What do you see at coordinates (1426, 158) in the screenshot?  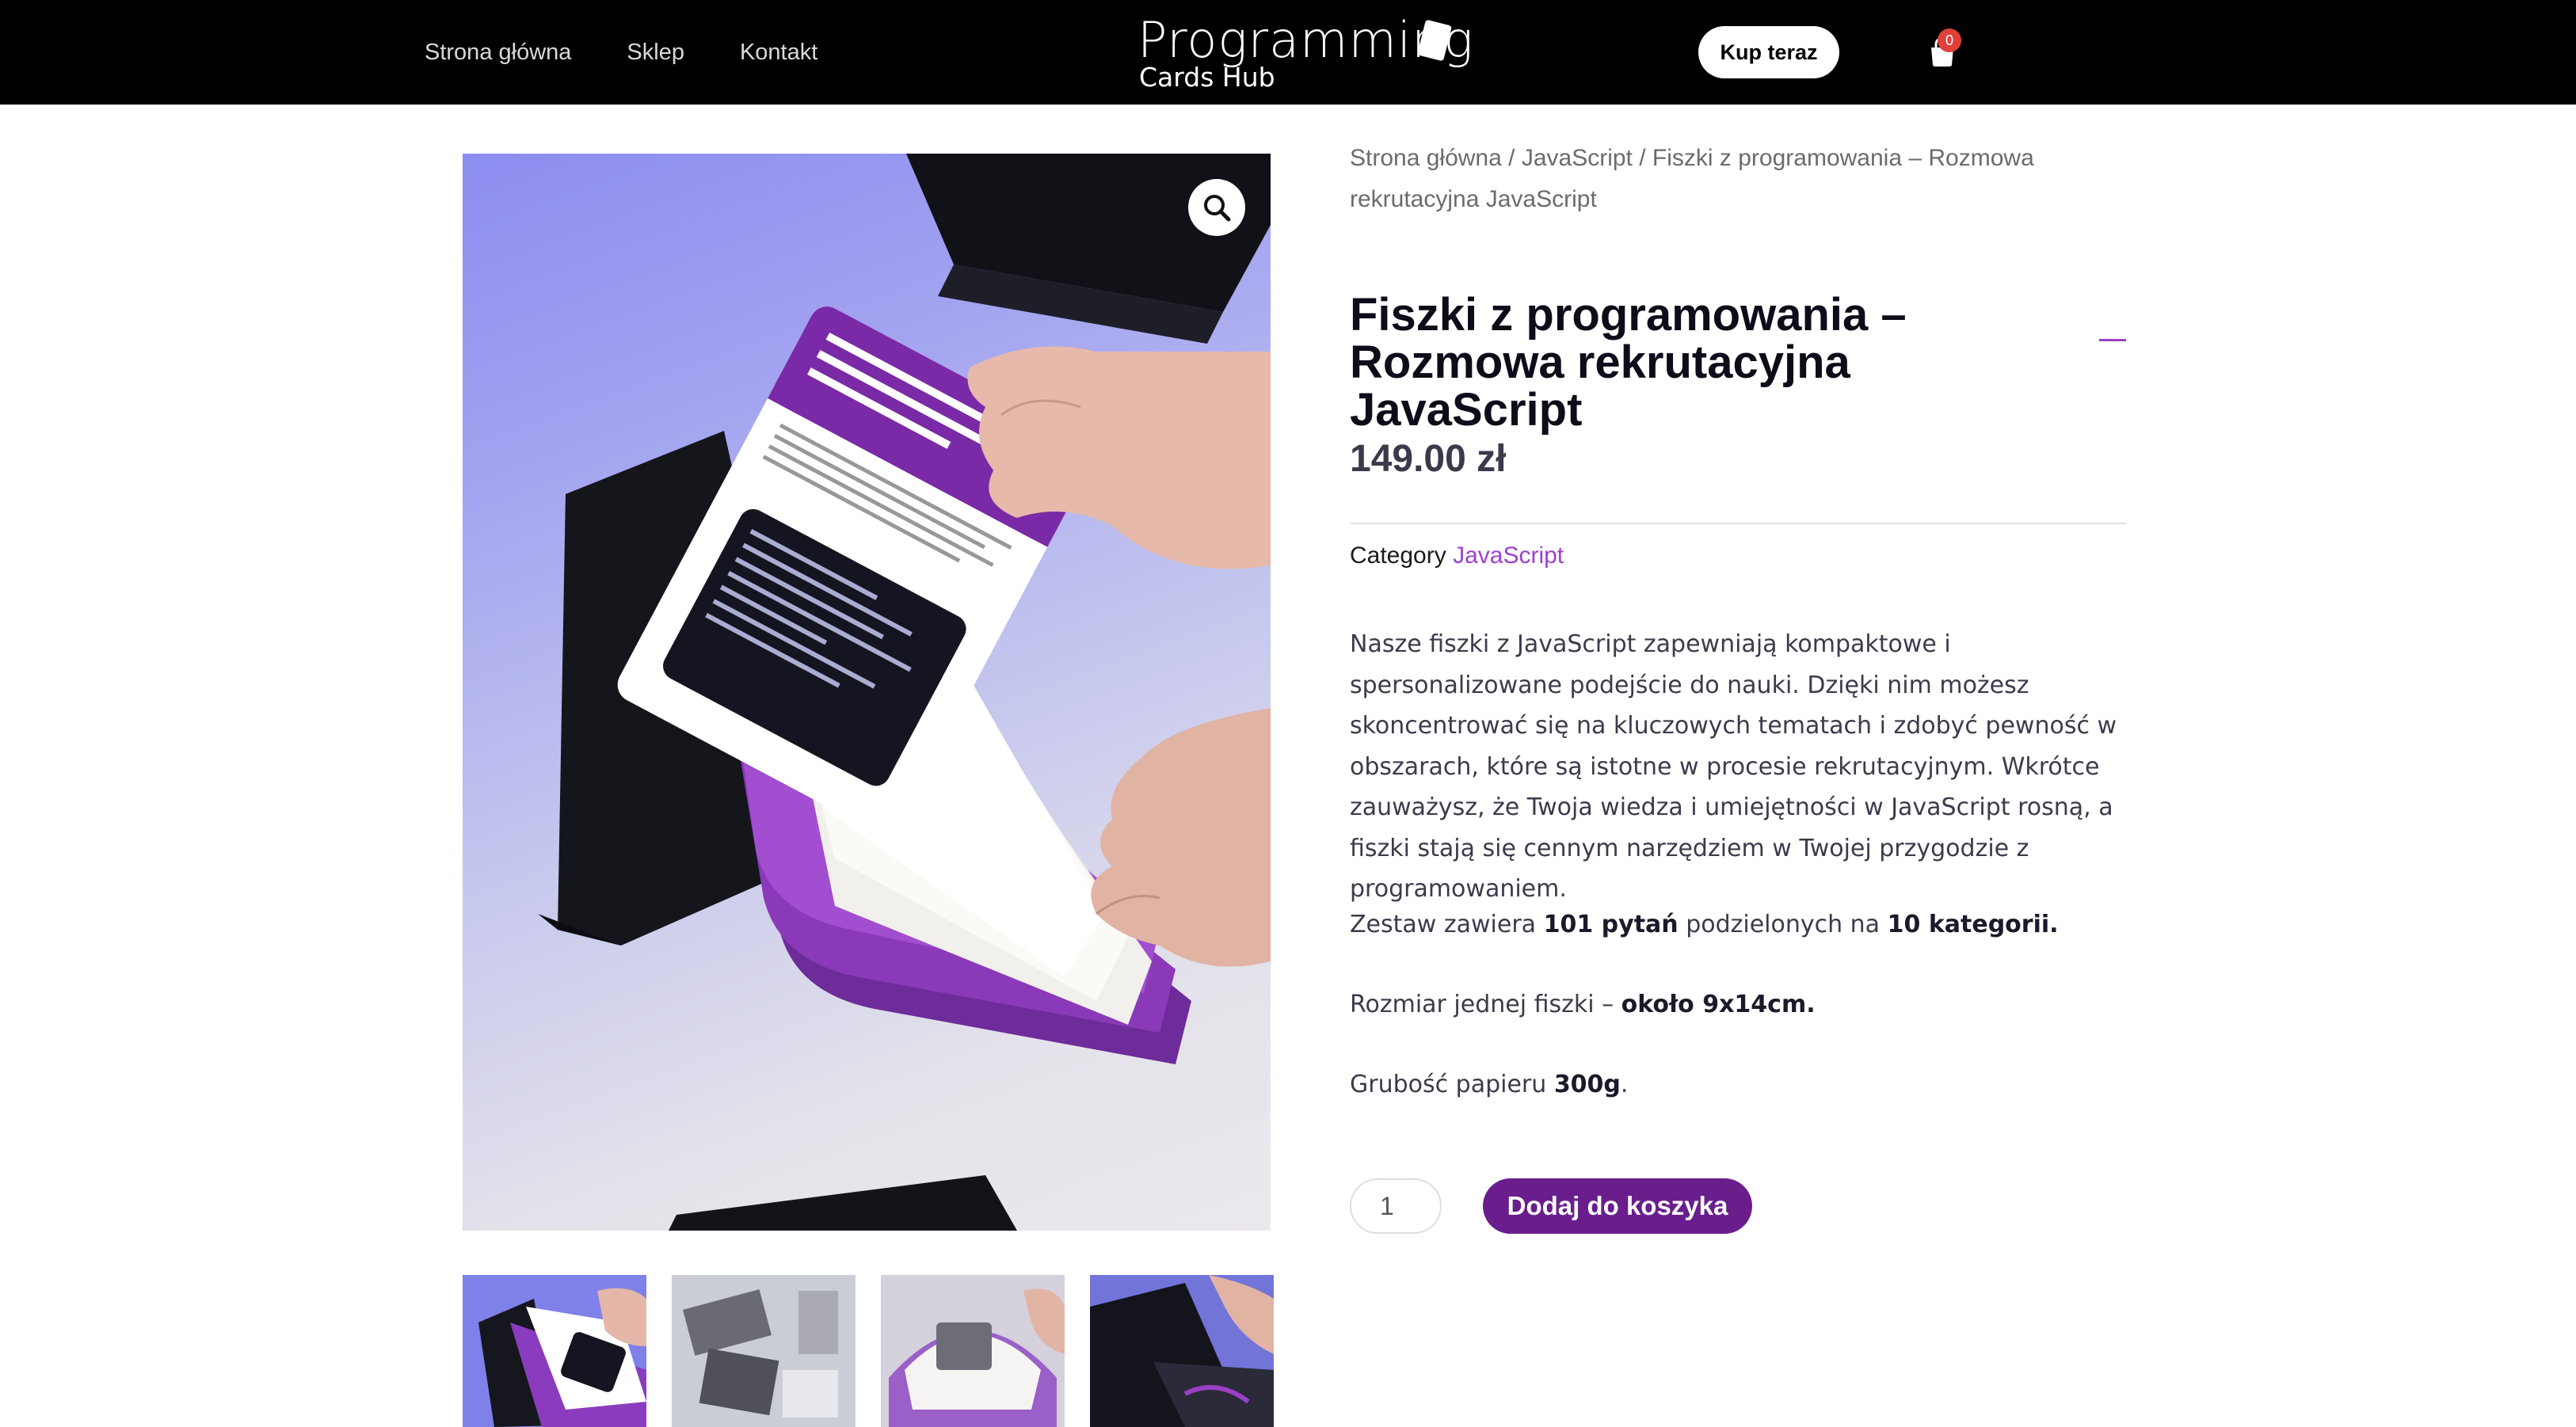 I see `breadcrumb-home: Strona główna` at bounding box center [1426, 158].